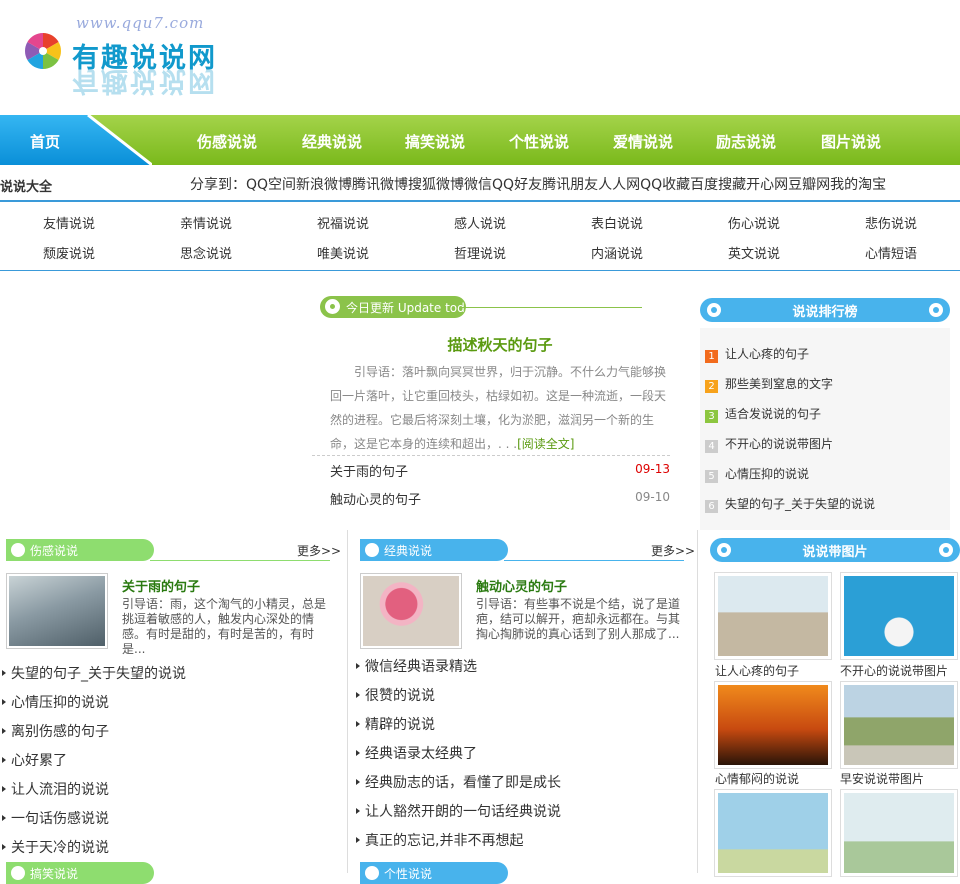 This screenshot has height=884, width=960. What do you see at coordinates (144, 80) in the screenshot?
I see `logo-reflection: 有趣说说网` at bounding box center [144, 80].